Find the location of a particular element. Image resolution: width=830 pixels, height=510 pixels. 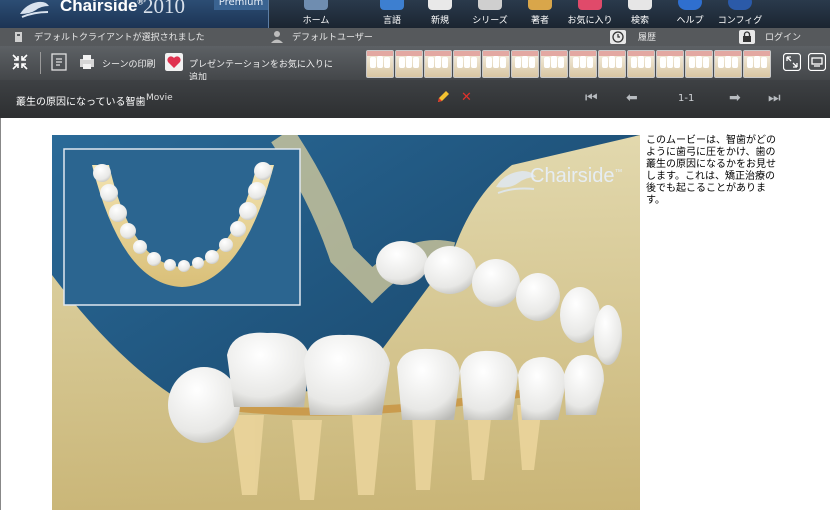

brand-box: Chairside® 2010 Premium is located at coordinates (134, 14).